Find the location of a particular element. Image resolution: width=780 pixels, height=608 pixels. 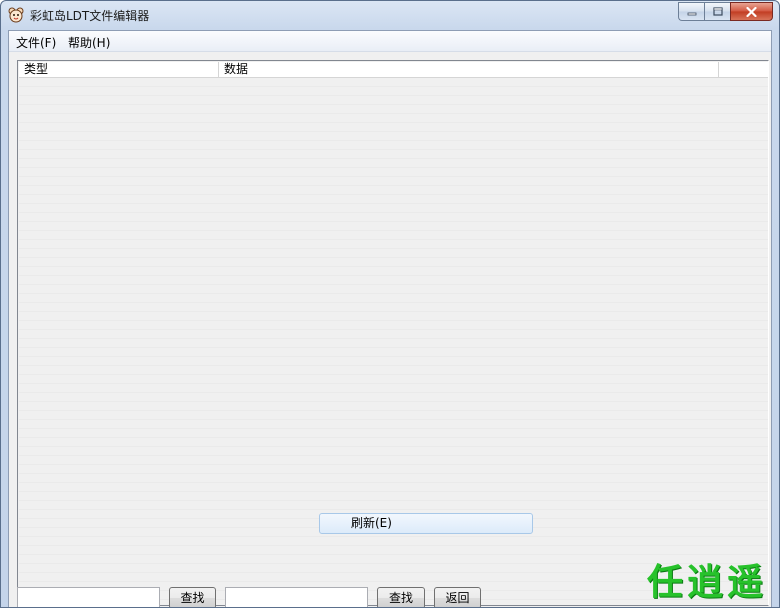

close-icon is located at coordinates (751, 11).